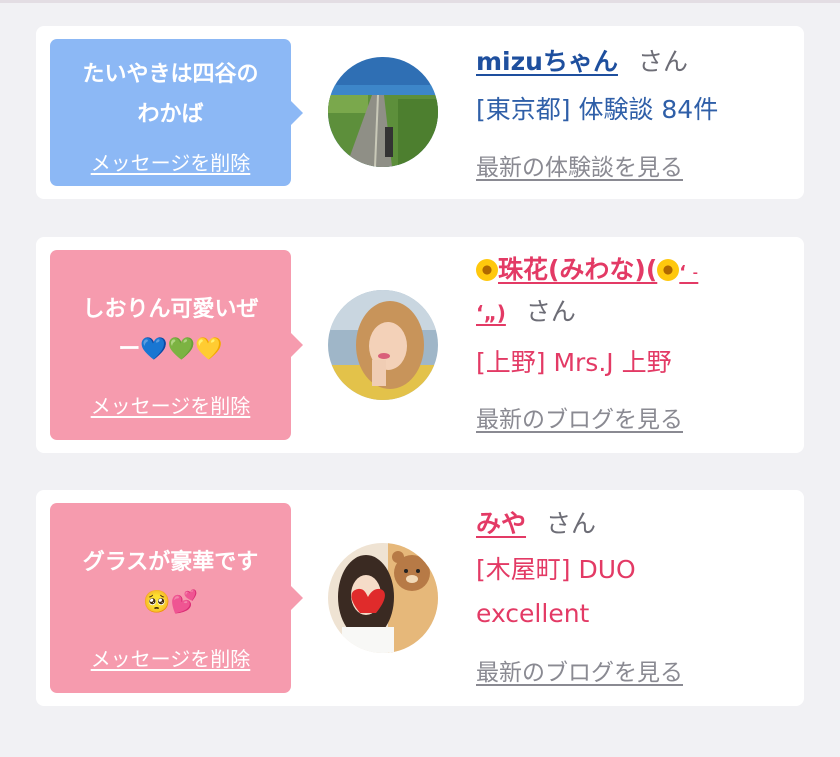 Image resolution: width=840 pixels, height=757 pixels. I want to click on message-text-line: たいやきは四谷の, so click(170, 74).